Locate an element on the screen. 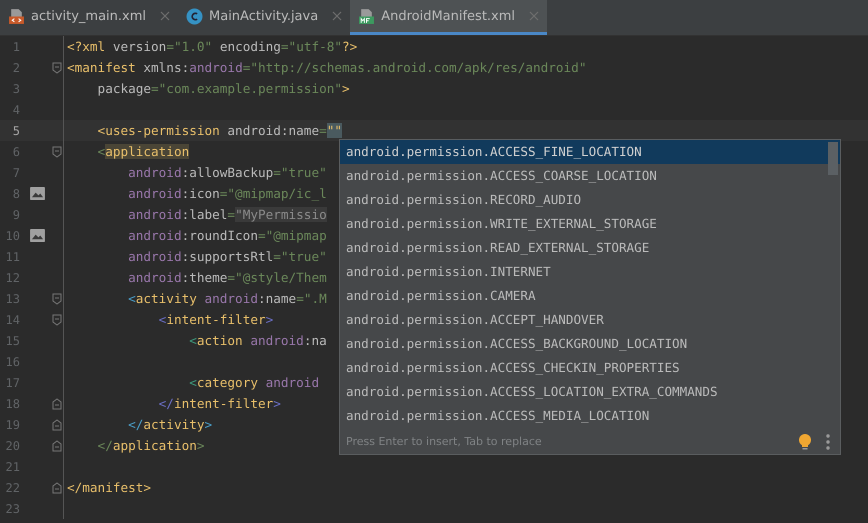  line-number: 11 is located at coordinates (12, 257).